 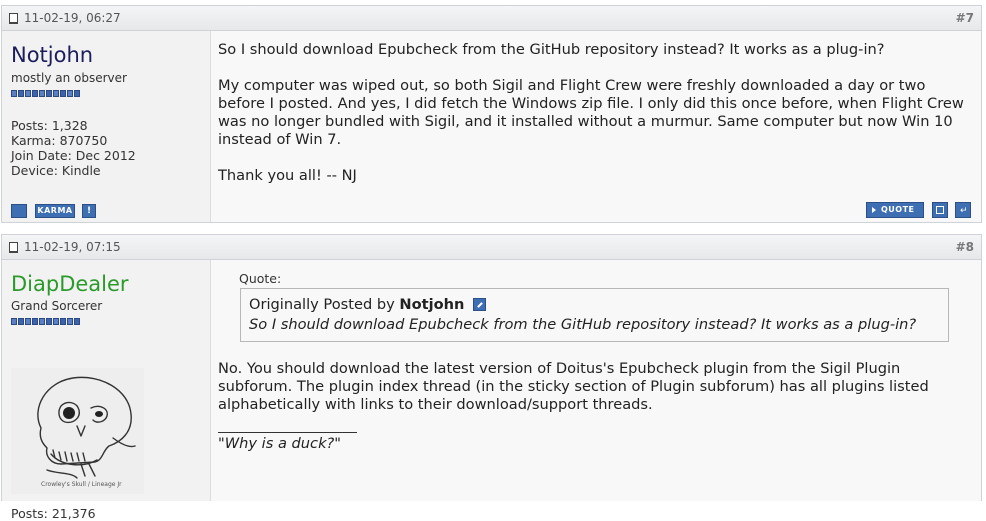 I want to click on message-paragraph: Thank you all! -- NJ, so click(x=287, y=175).